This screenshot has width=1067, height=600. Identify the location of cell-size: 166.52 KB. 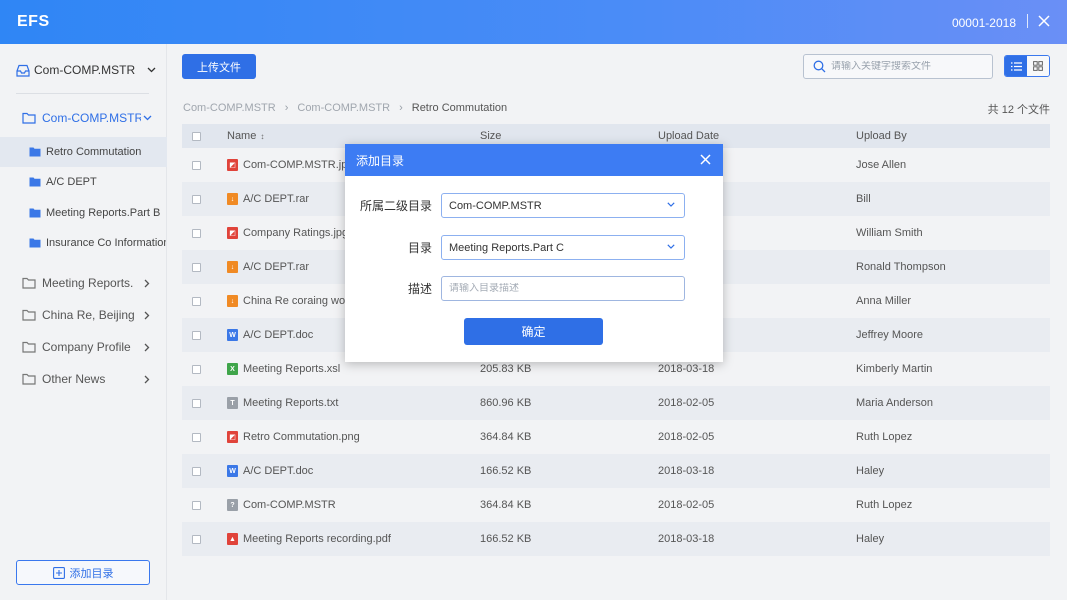
(506, 539).